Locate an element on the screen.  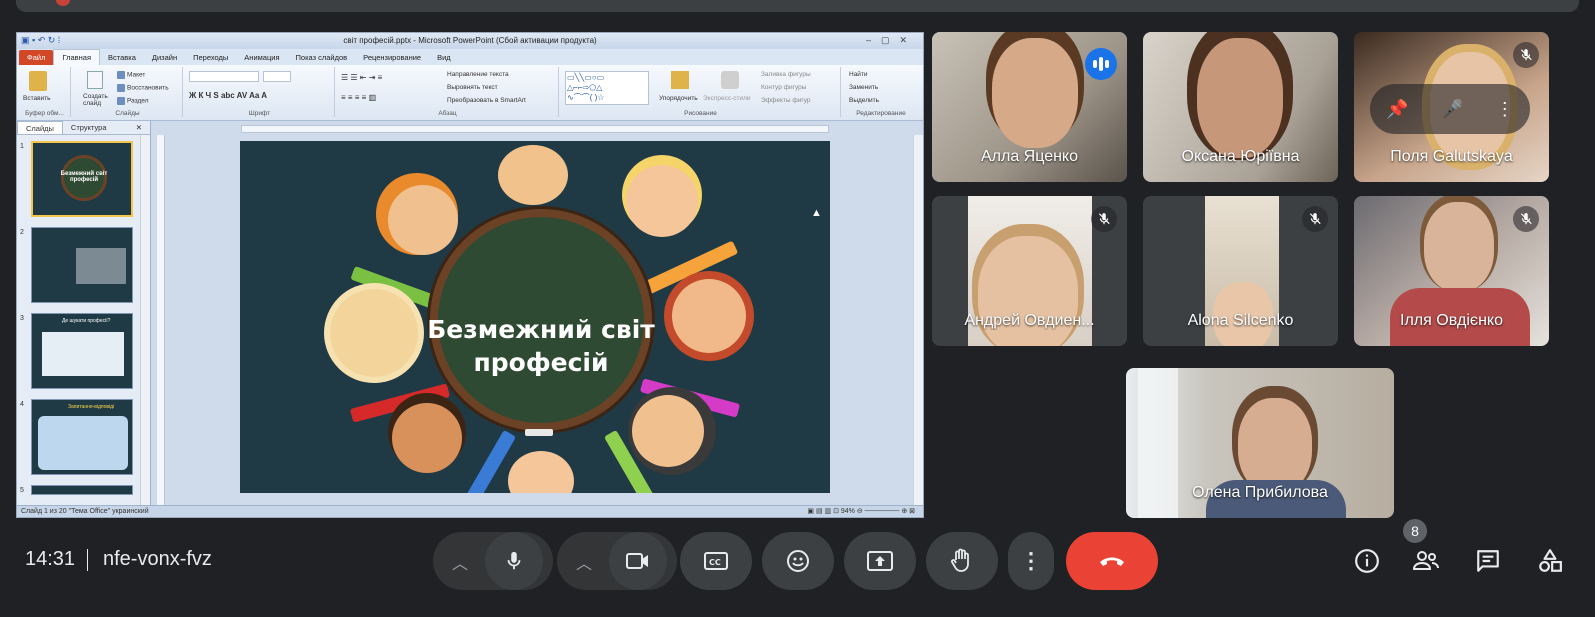
more-vert-icon: ⋮ is located at coordinates (1031, 560).